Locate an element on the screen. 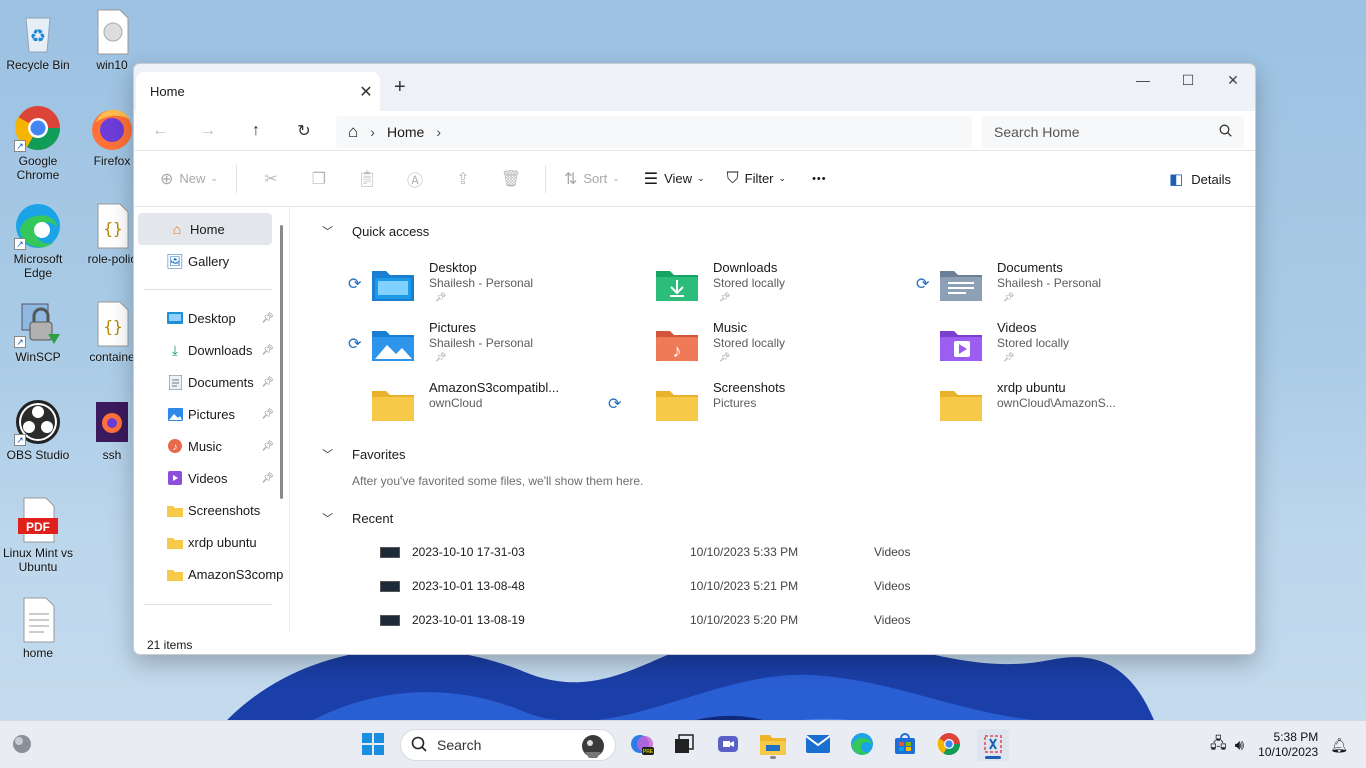 The image size is (1366, 768). taskbar-search: Search is located at coordinates (508, 745).